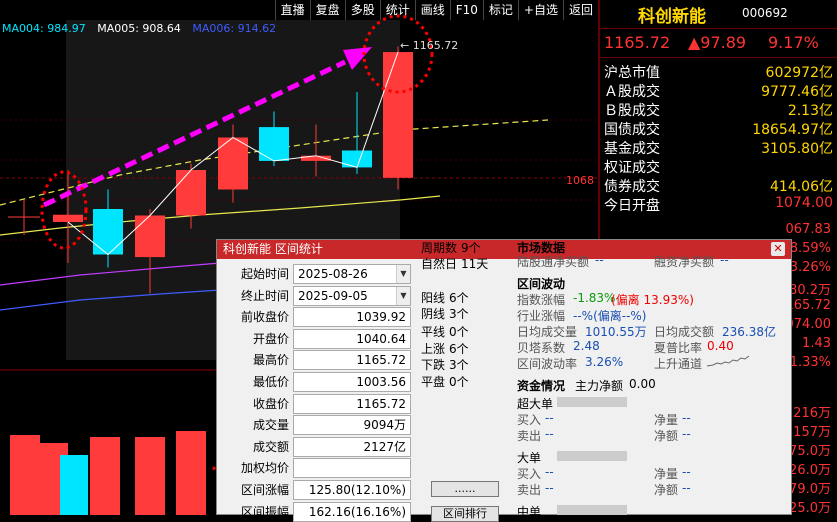 This screenshot has width=837, height=522. I want to click on field-row: 区间涨幅 125.80(12.10%), so click(317, 490).